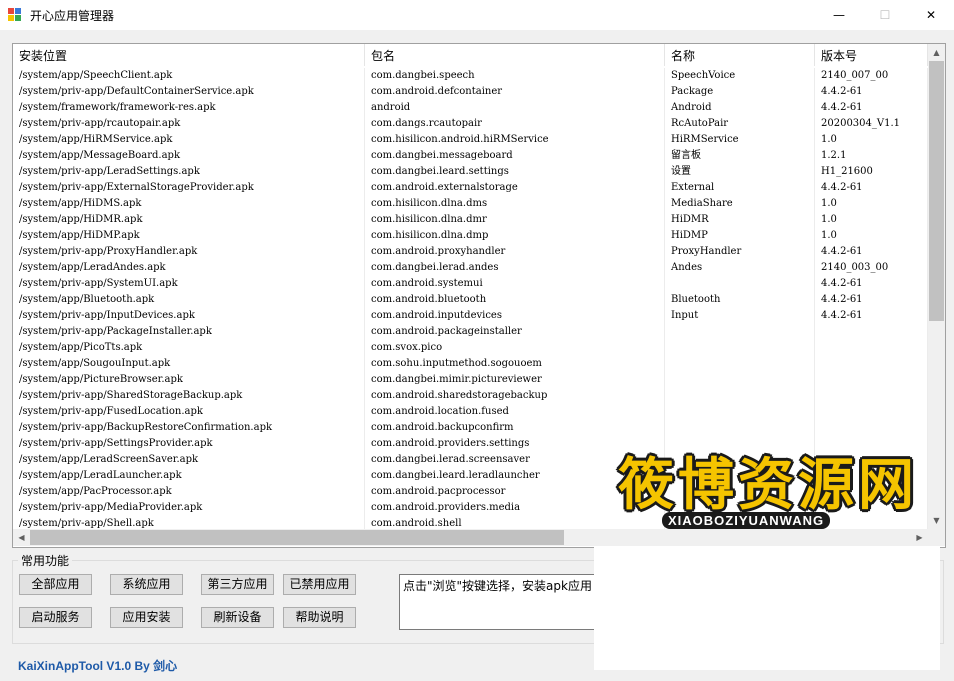 The width and height of the screenshot is (954, 681). What do you see at coordinates (189, 220) in the screenshot?
I see `cell-install-path: /system/app/HiDMR.apk` at bounding box center [189, 220].